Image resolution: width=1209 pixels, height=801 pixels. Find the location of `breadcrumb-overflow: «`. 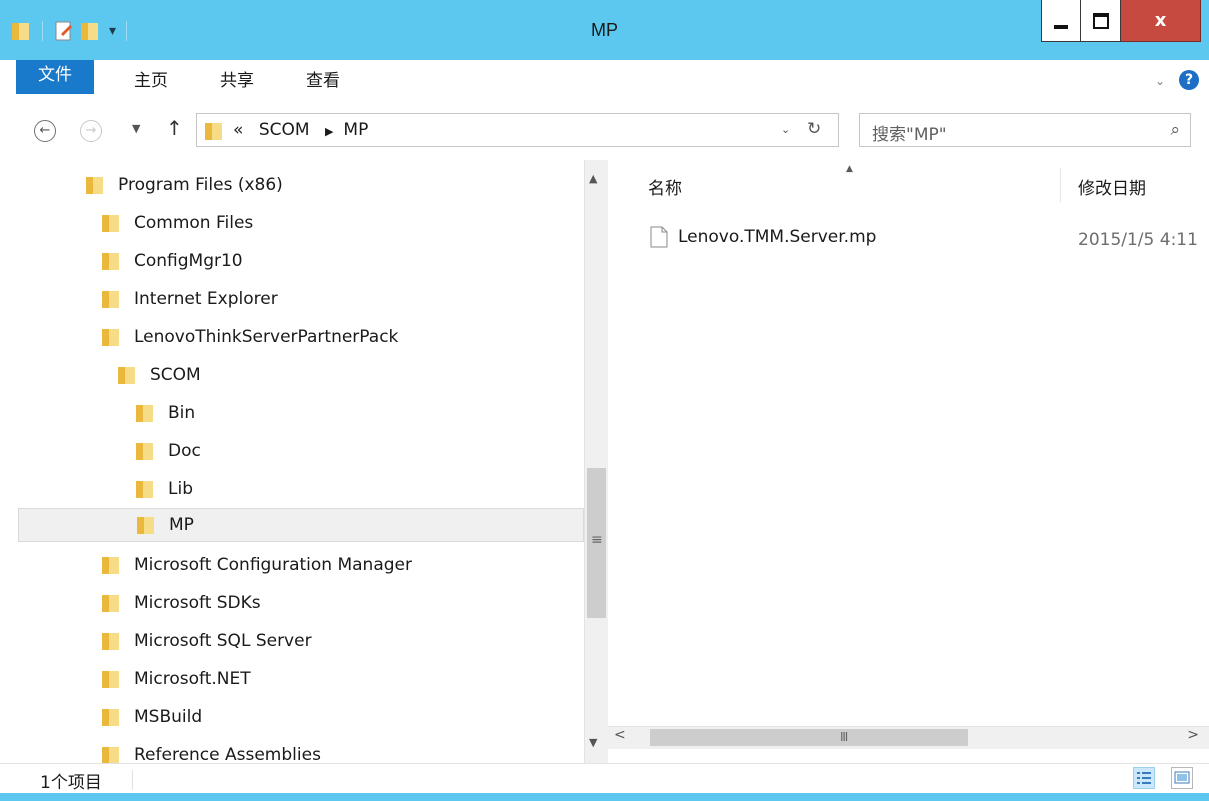

breadcrumb-overflow: « is located at coordinates (238, 130).